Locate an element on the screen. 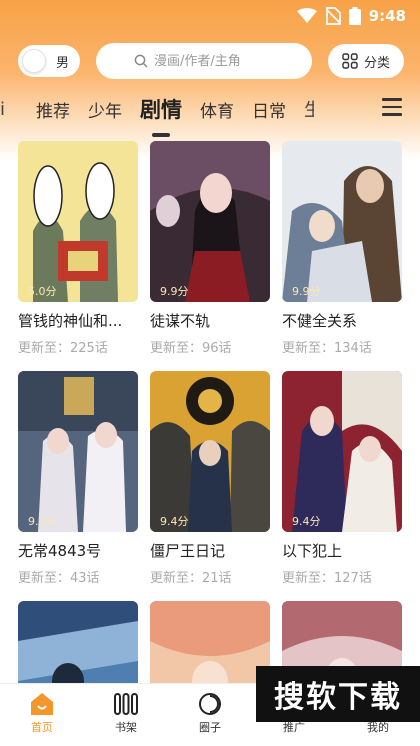 The height and width of the screenshot is (746, 420). tab-shonen: 少年 is located at coordinates (105, 109).